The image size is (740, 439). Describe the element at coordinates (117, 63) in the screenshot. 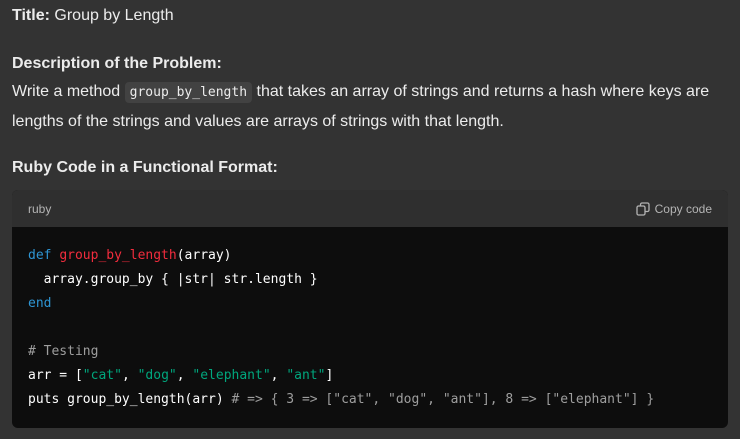

I see `description-heading: Description of the Problem:` at that location.